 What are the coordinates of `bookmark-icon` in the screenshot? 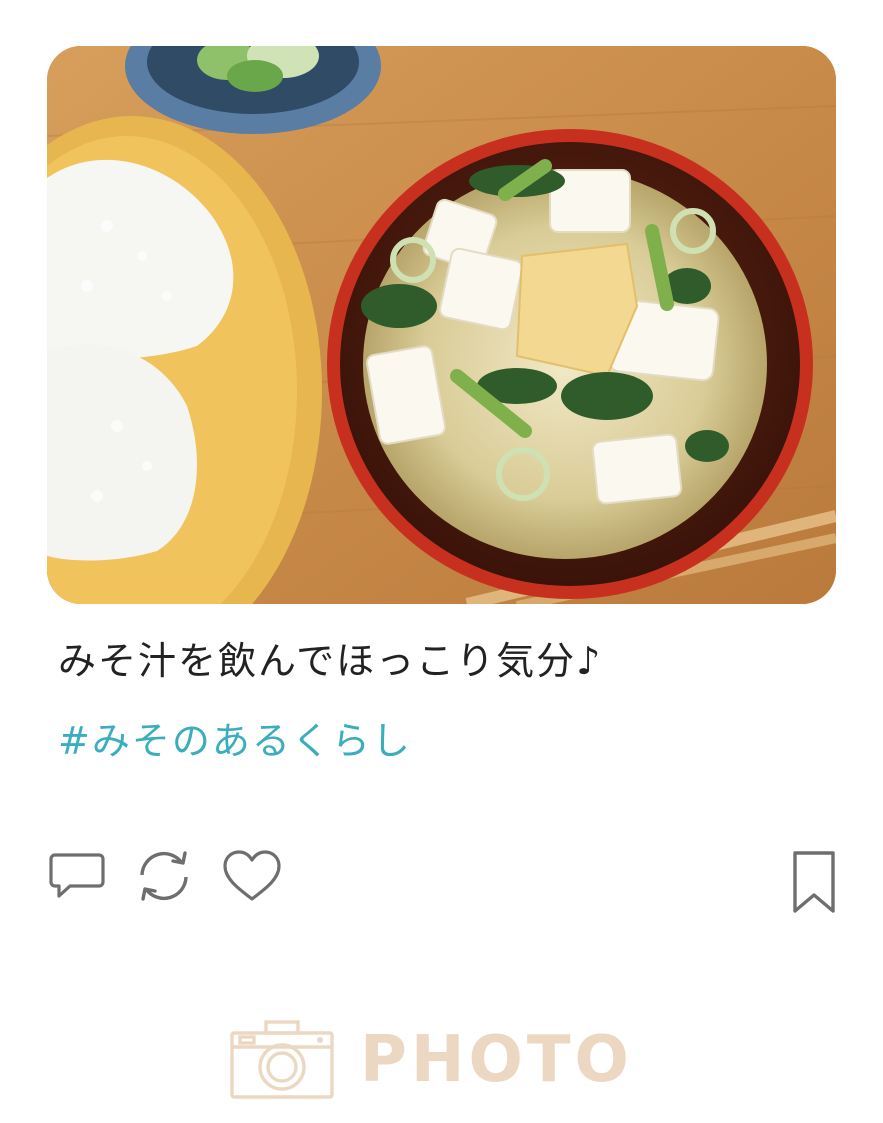 It's located at (814, 882).